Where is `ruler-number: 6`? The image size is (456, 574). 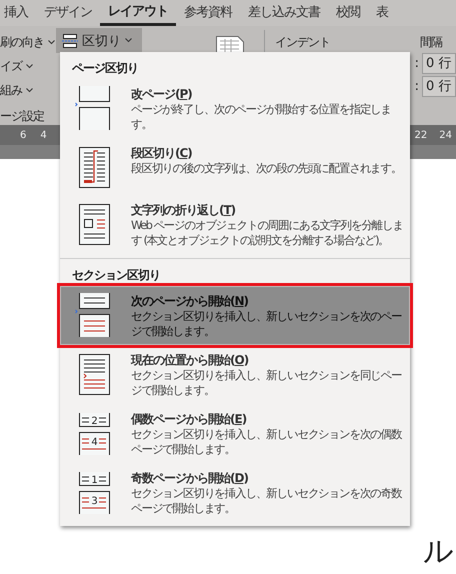
ruler-number: 6 is located at coordinates (23, 135).